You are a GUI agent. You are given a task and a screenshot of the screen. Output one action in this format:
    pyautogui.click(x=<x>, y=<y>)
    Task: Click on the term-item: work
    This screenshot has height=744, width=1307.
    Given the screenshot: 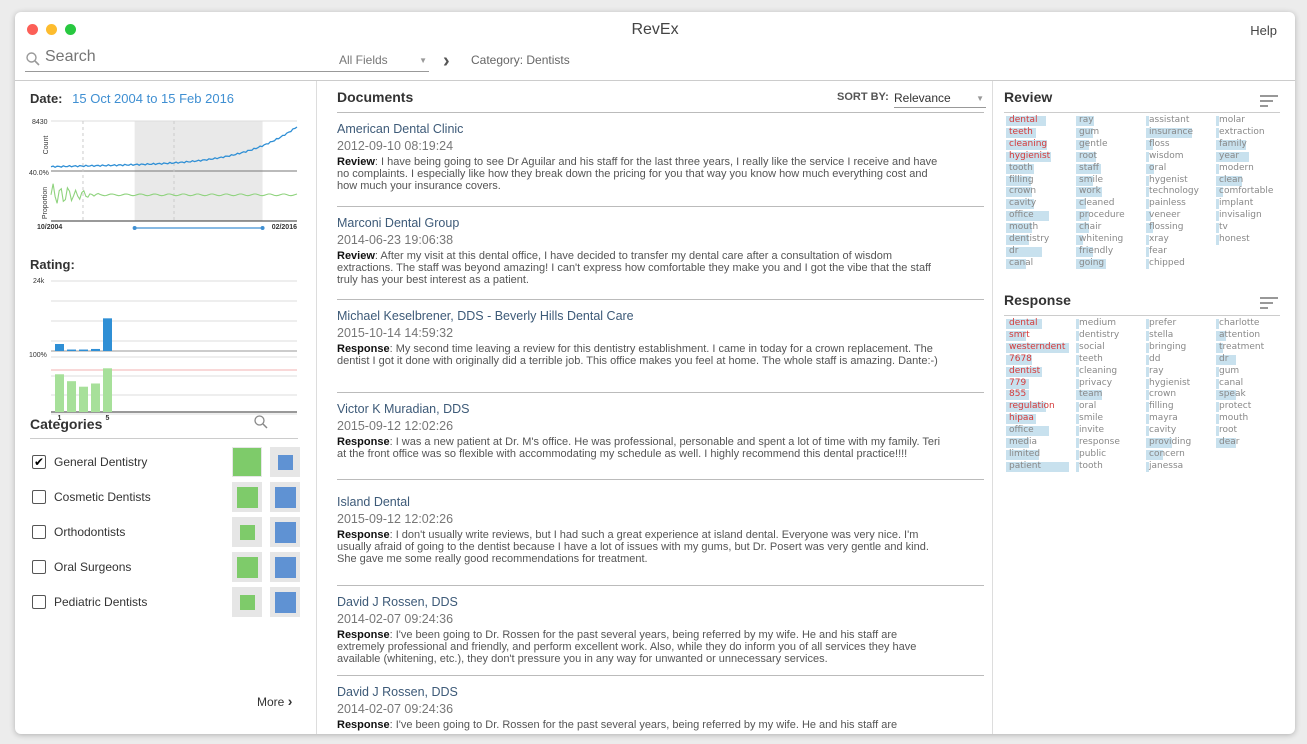 What is the action you would take?
    pyautogui.click(x=1110, y=192)
    